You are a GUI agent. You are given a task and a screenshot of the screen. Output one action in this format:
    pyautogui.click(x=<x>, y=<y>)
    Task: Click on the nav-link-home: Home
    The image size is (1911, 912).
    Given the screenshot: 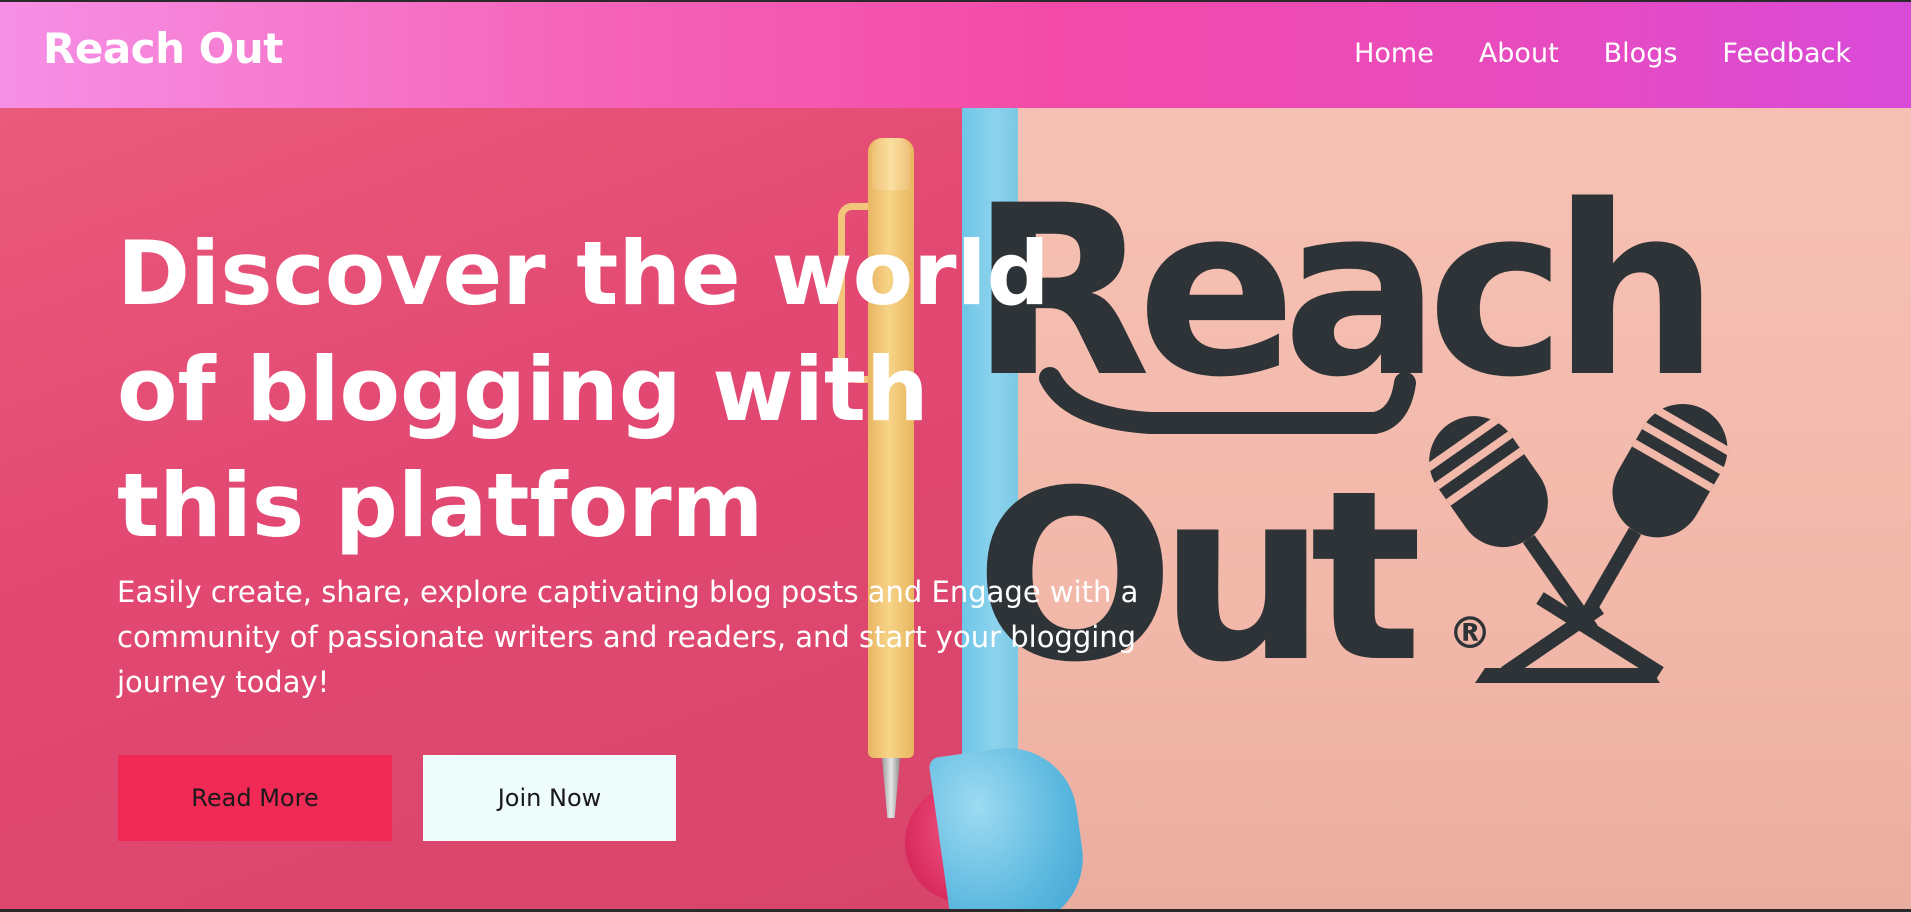 What is the action you would take?
    pyautogui.click(x=1394, y=53)
    